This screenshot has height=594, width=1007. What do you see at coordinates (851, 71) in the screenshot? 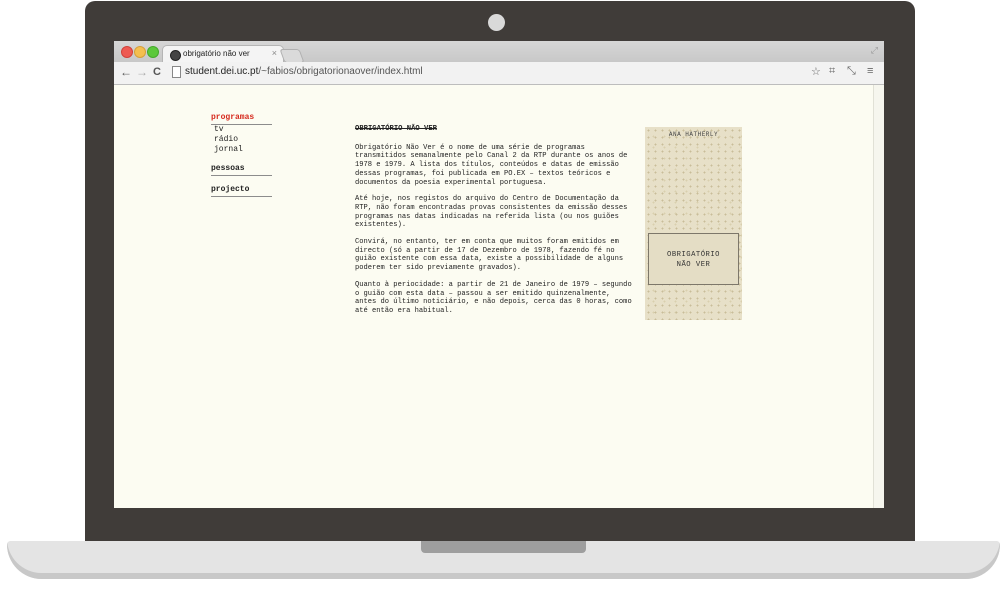
I see `extension-icon: ⤡` at bounding box center [851, 71].